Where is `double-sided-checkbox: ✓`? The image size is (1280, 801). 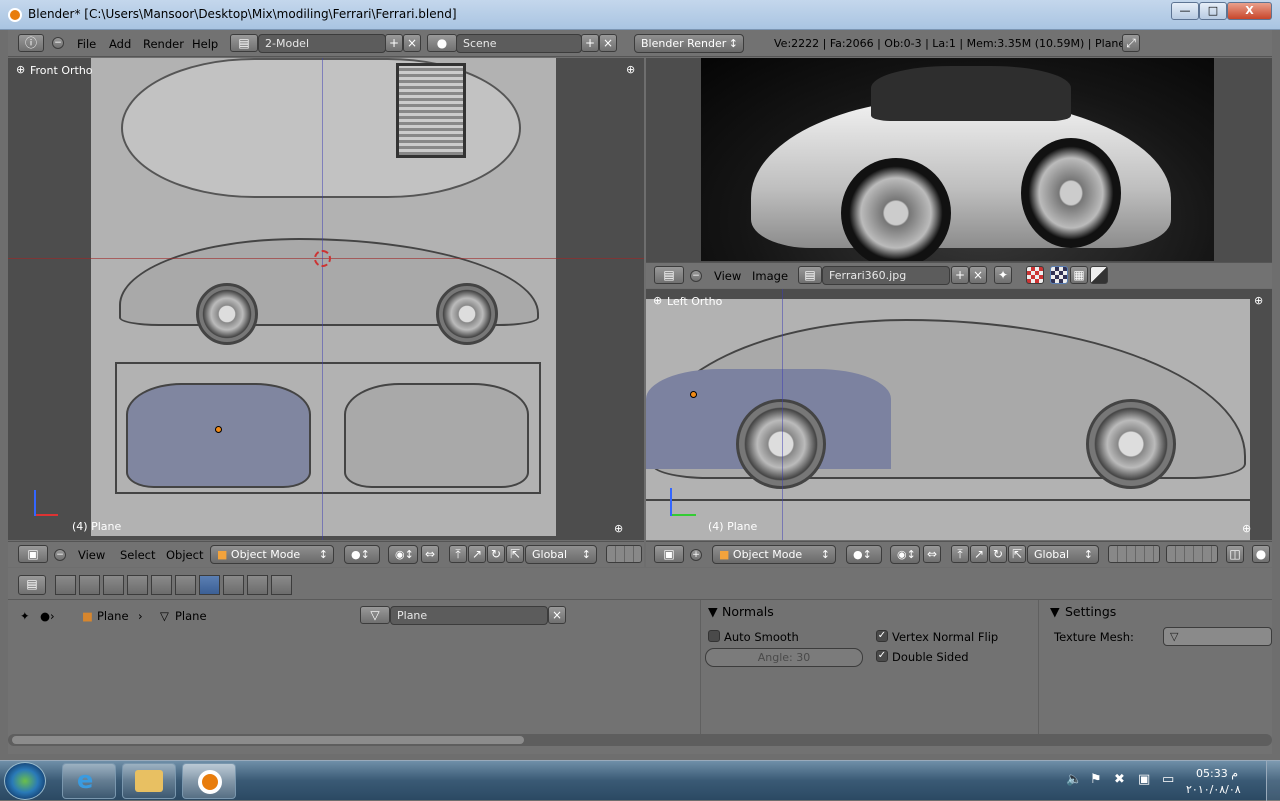 double-sided-checkbox: ✓ is located at coordinates (882, 656).